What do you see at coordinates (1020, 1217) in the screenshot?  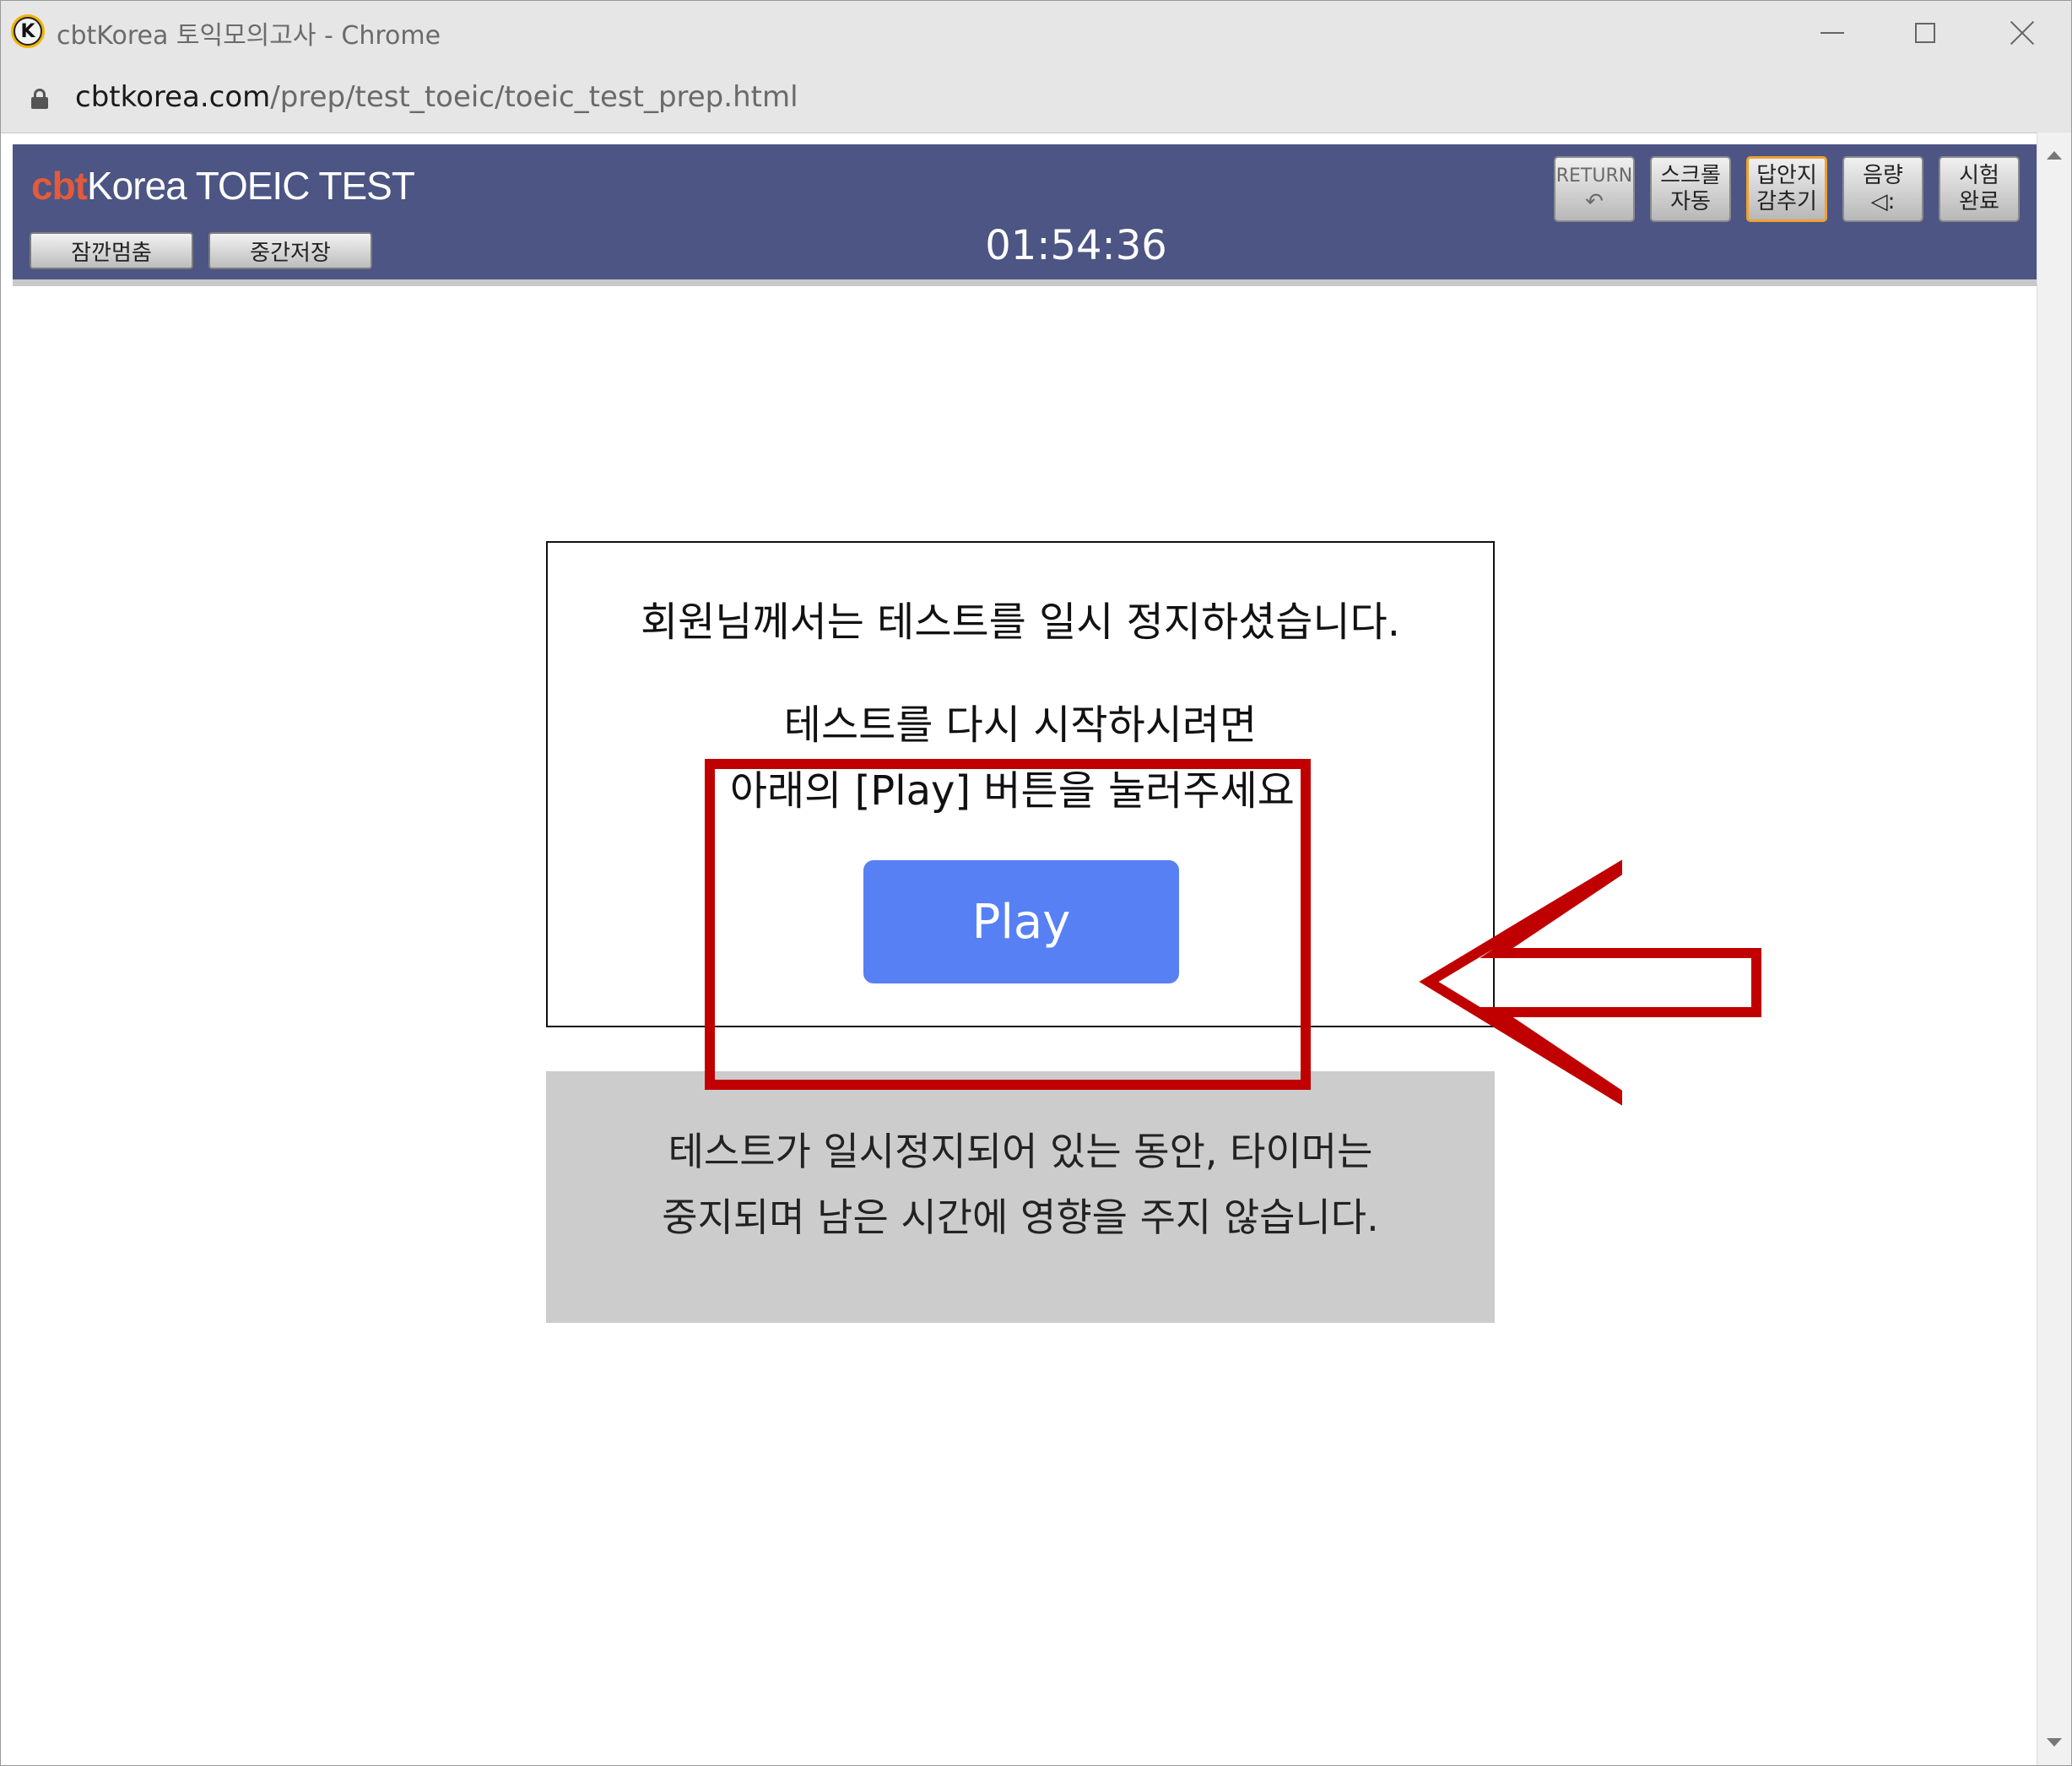 I see `pause-info-line-2: 중지되며 남은 시간에 영향을 주지 않습니다.` at bounding box center [1020, 1217].